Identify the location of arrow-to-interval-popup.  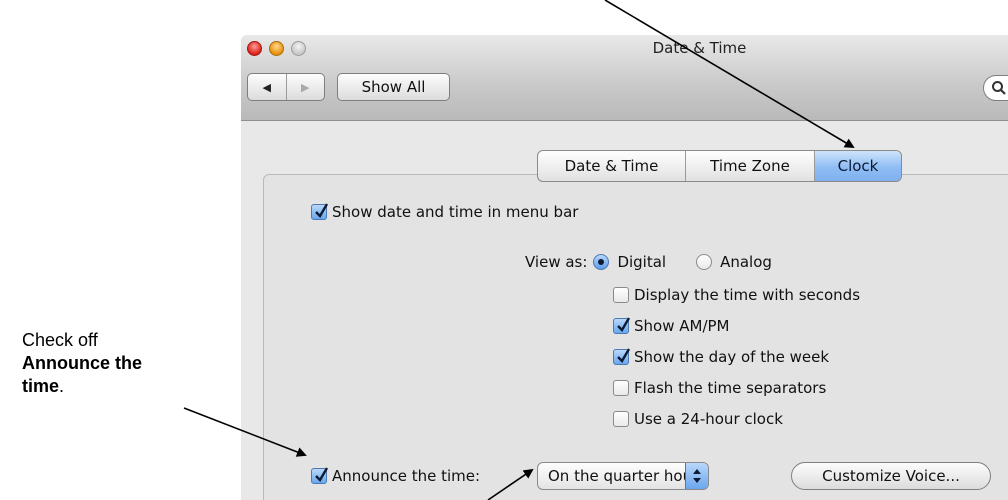
(510, 484).